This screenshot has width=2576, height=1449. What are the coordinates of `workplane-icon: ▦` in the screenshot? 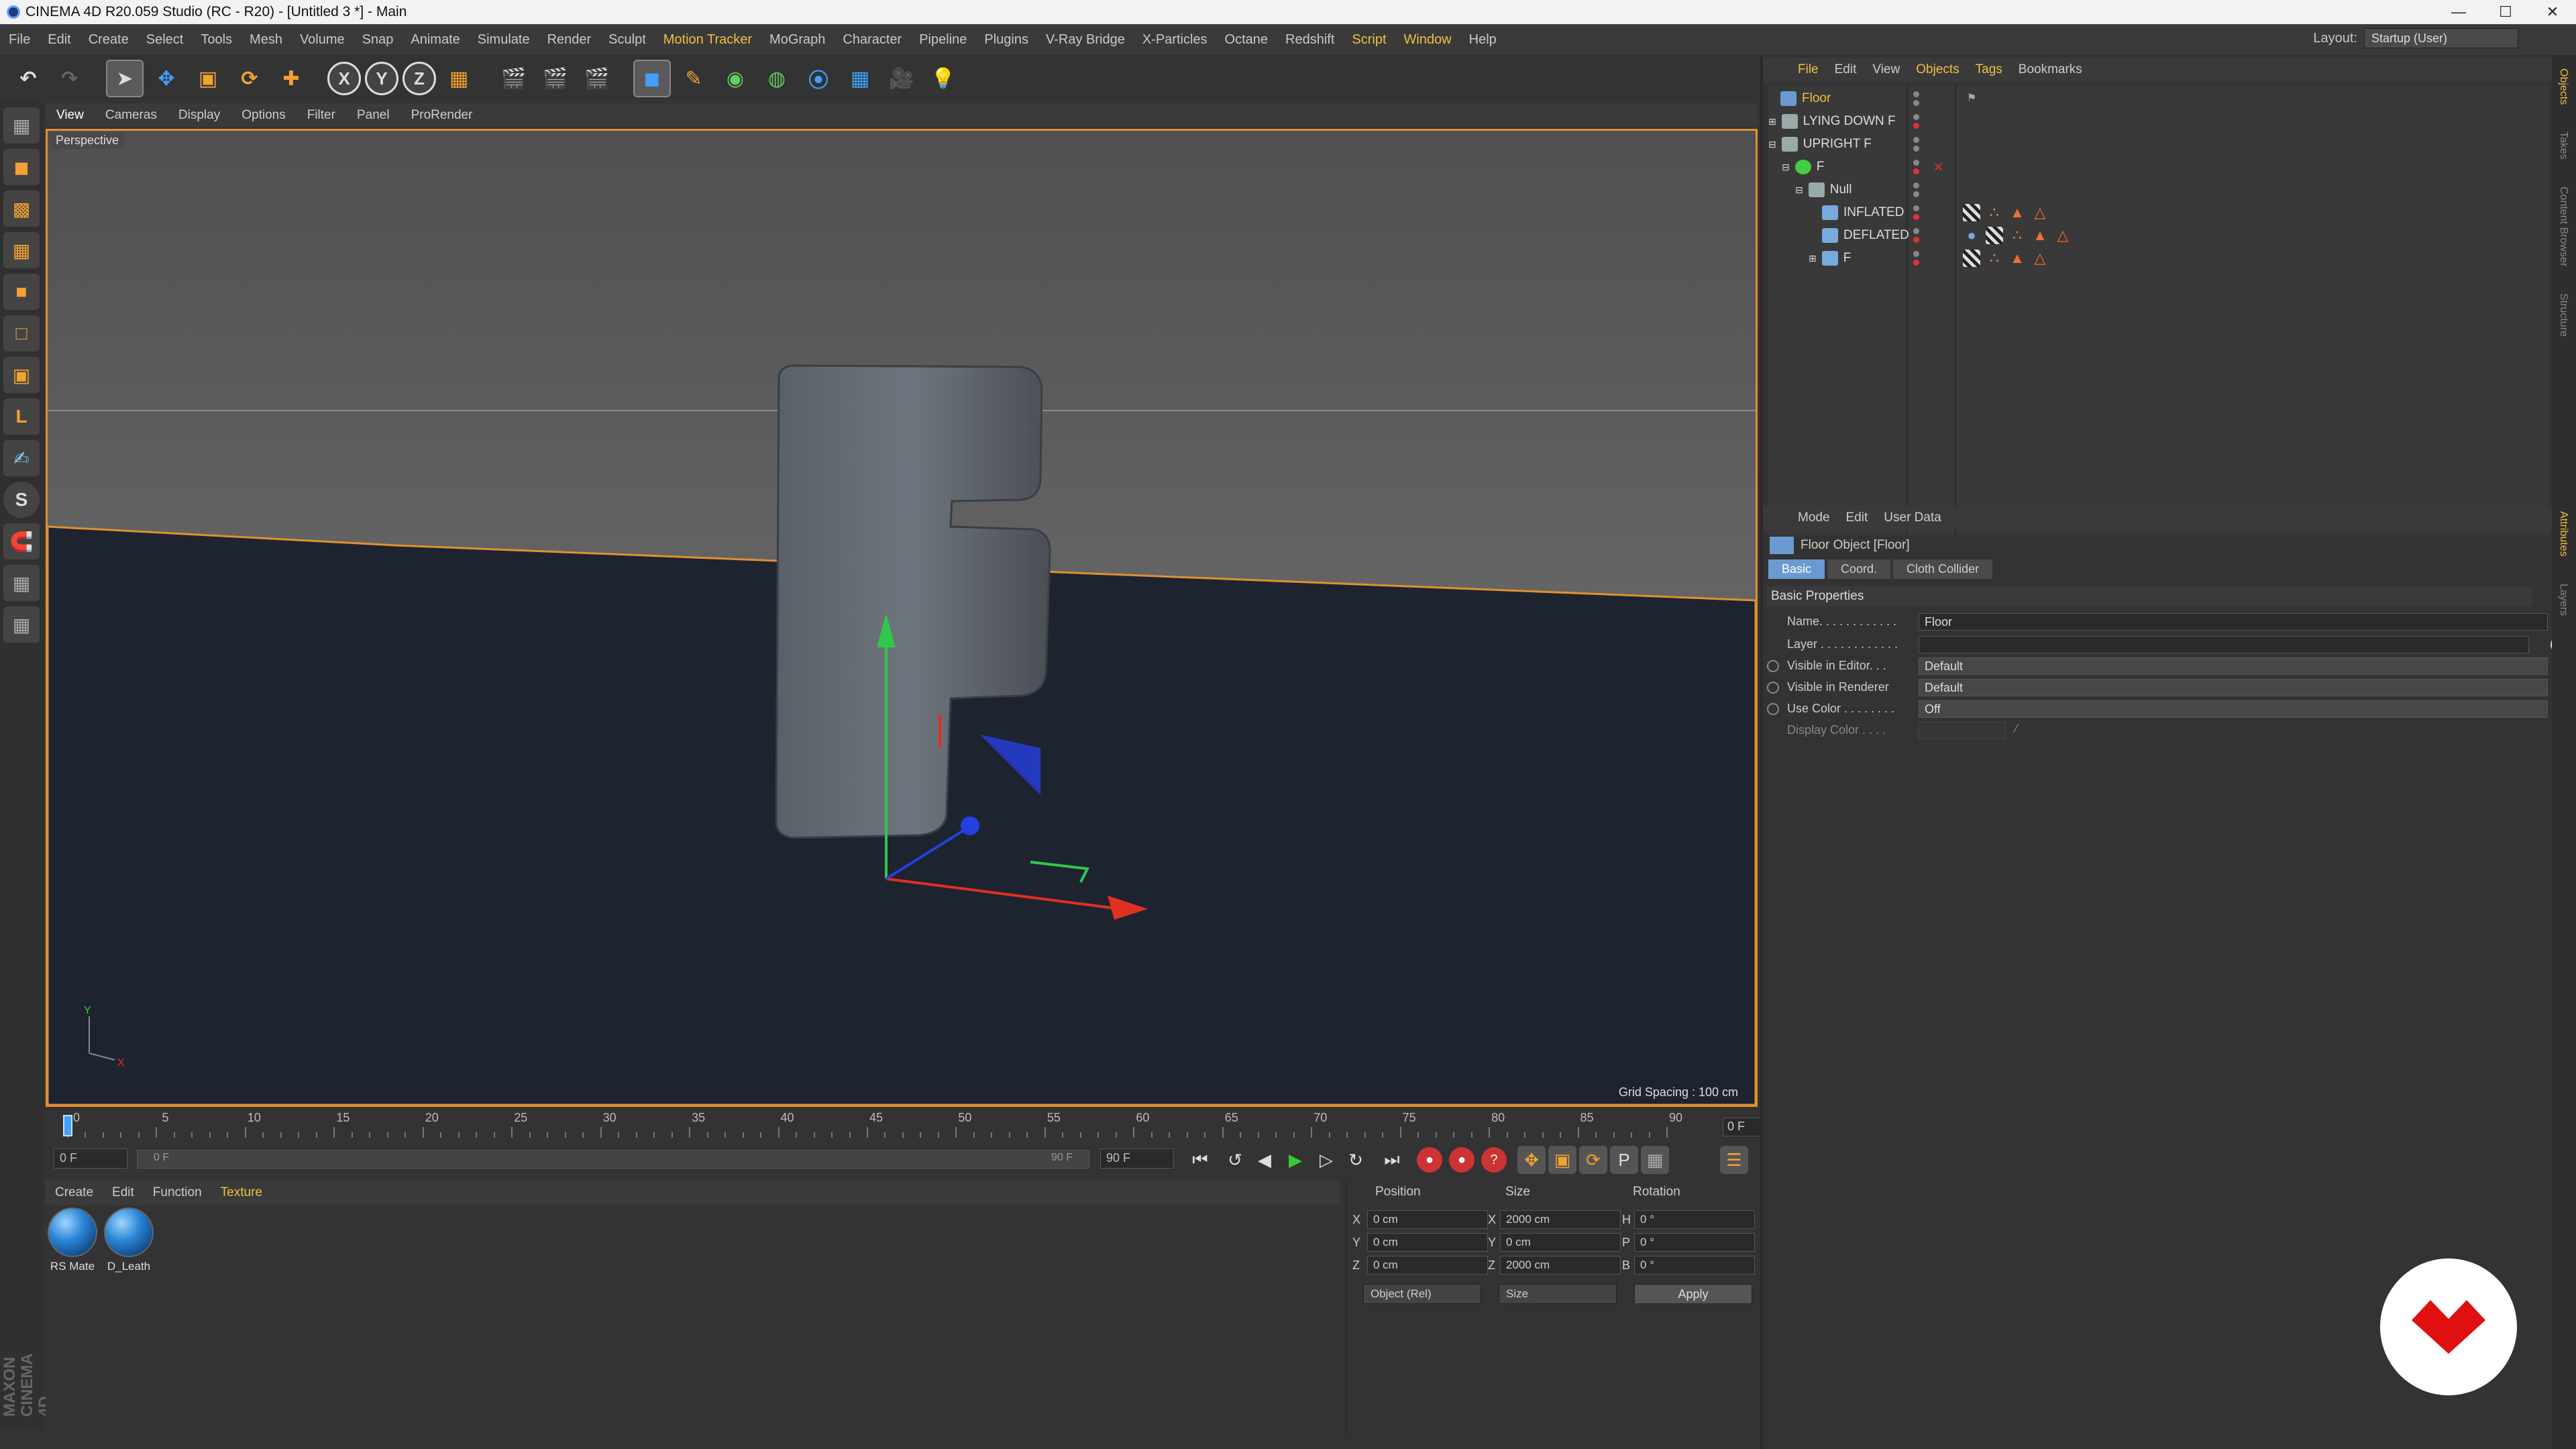 It's located at (21, 583).